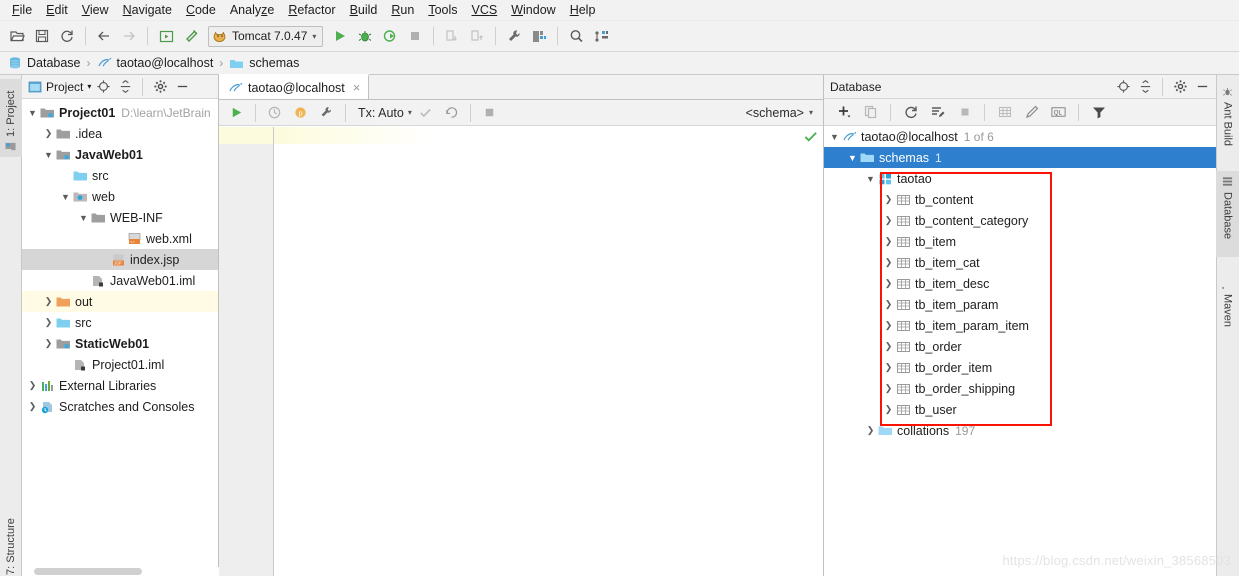 This screenshot has height=576, width=1239. Describe the element at coordinates (252, 10) in the screenshot. I see `menu-item-analyze: Analyze` at that location.